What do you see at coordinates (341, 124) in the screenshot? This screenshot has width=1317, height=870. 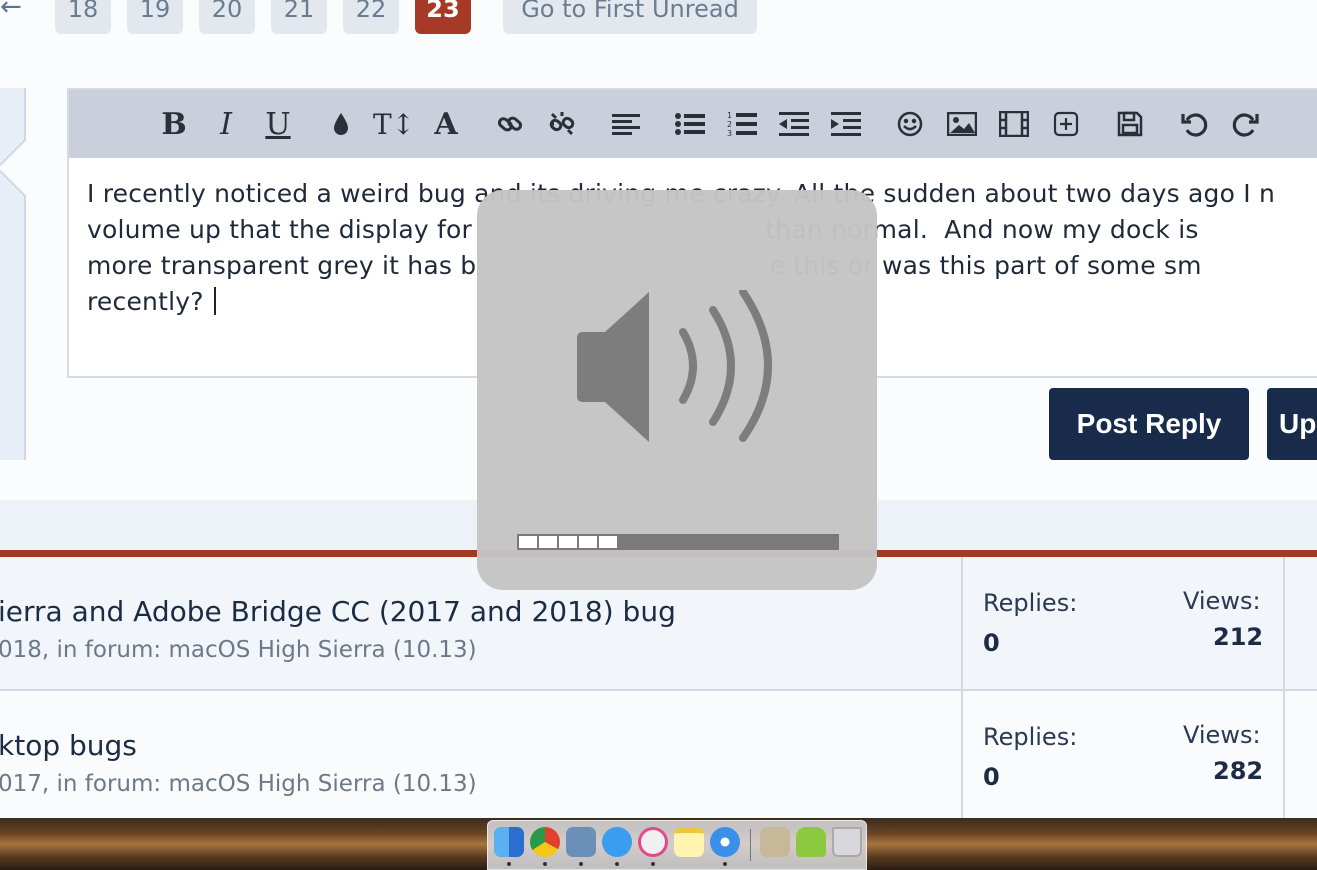 I see `text-color-icon` at bounding box center [341, 124].